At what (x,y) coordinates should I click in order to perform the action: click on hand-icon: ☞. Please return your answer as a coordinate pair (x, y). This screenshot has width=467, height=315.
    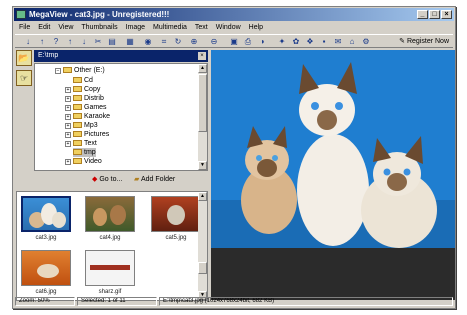
    Looking at the image, I should click on (24, 78).